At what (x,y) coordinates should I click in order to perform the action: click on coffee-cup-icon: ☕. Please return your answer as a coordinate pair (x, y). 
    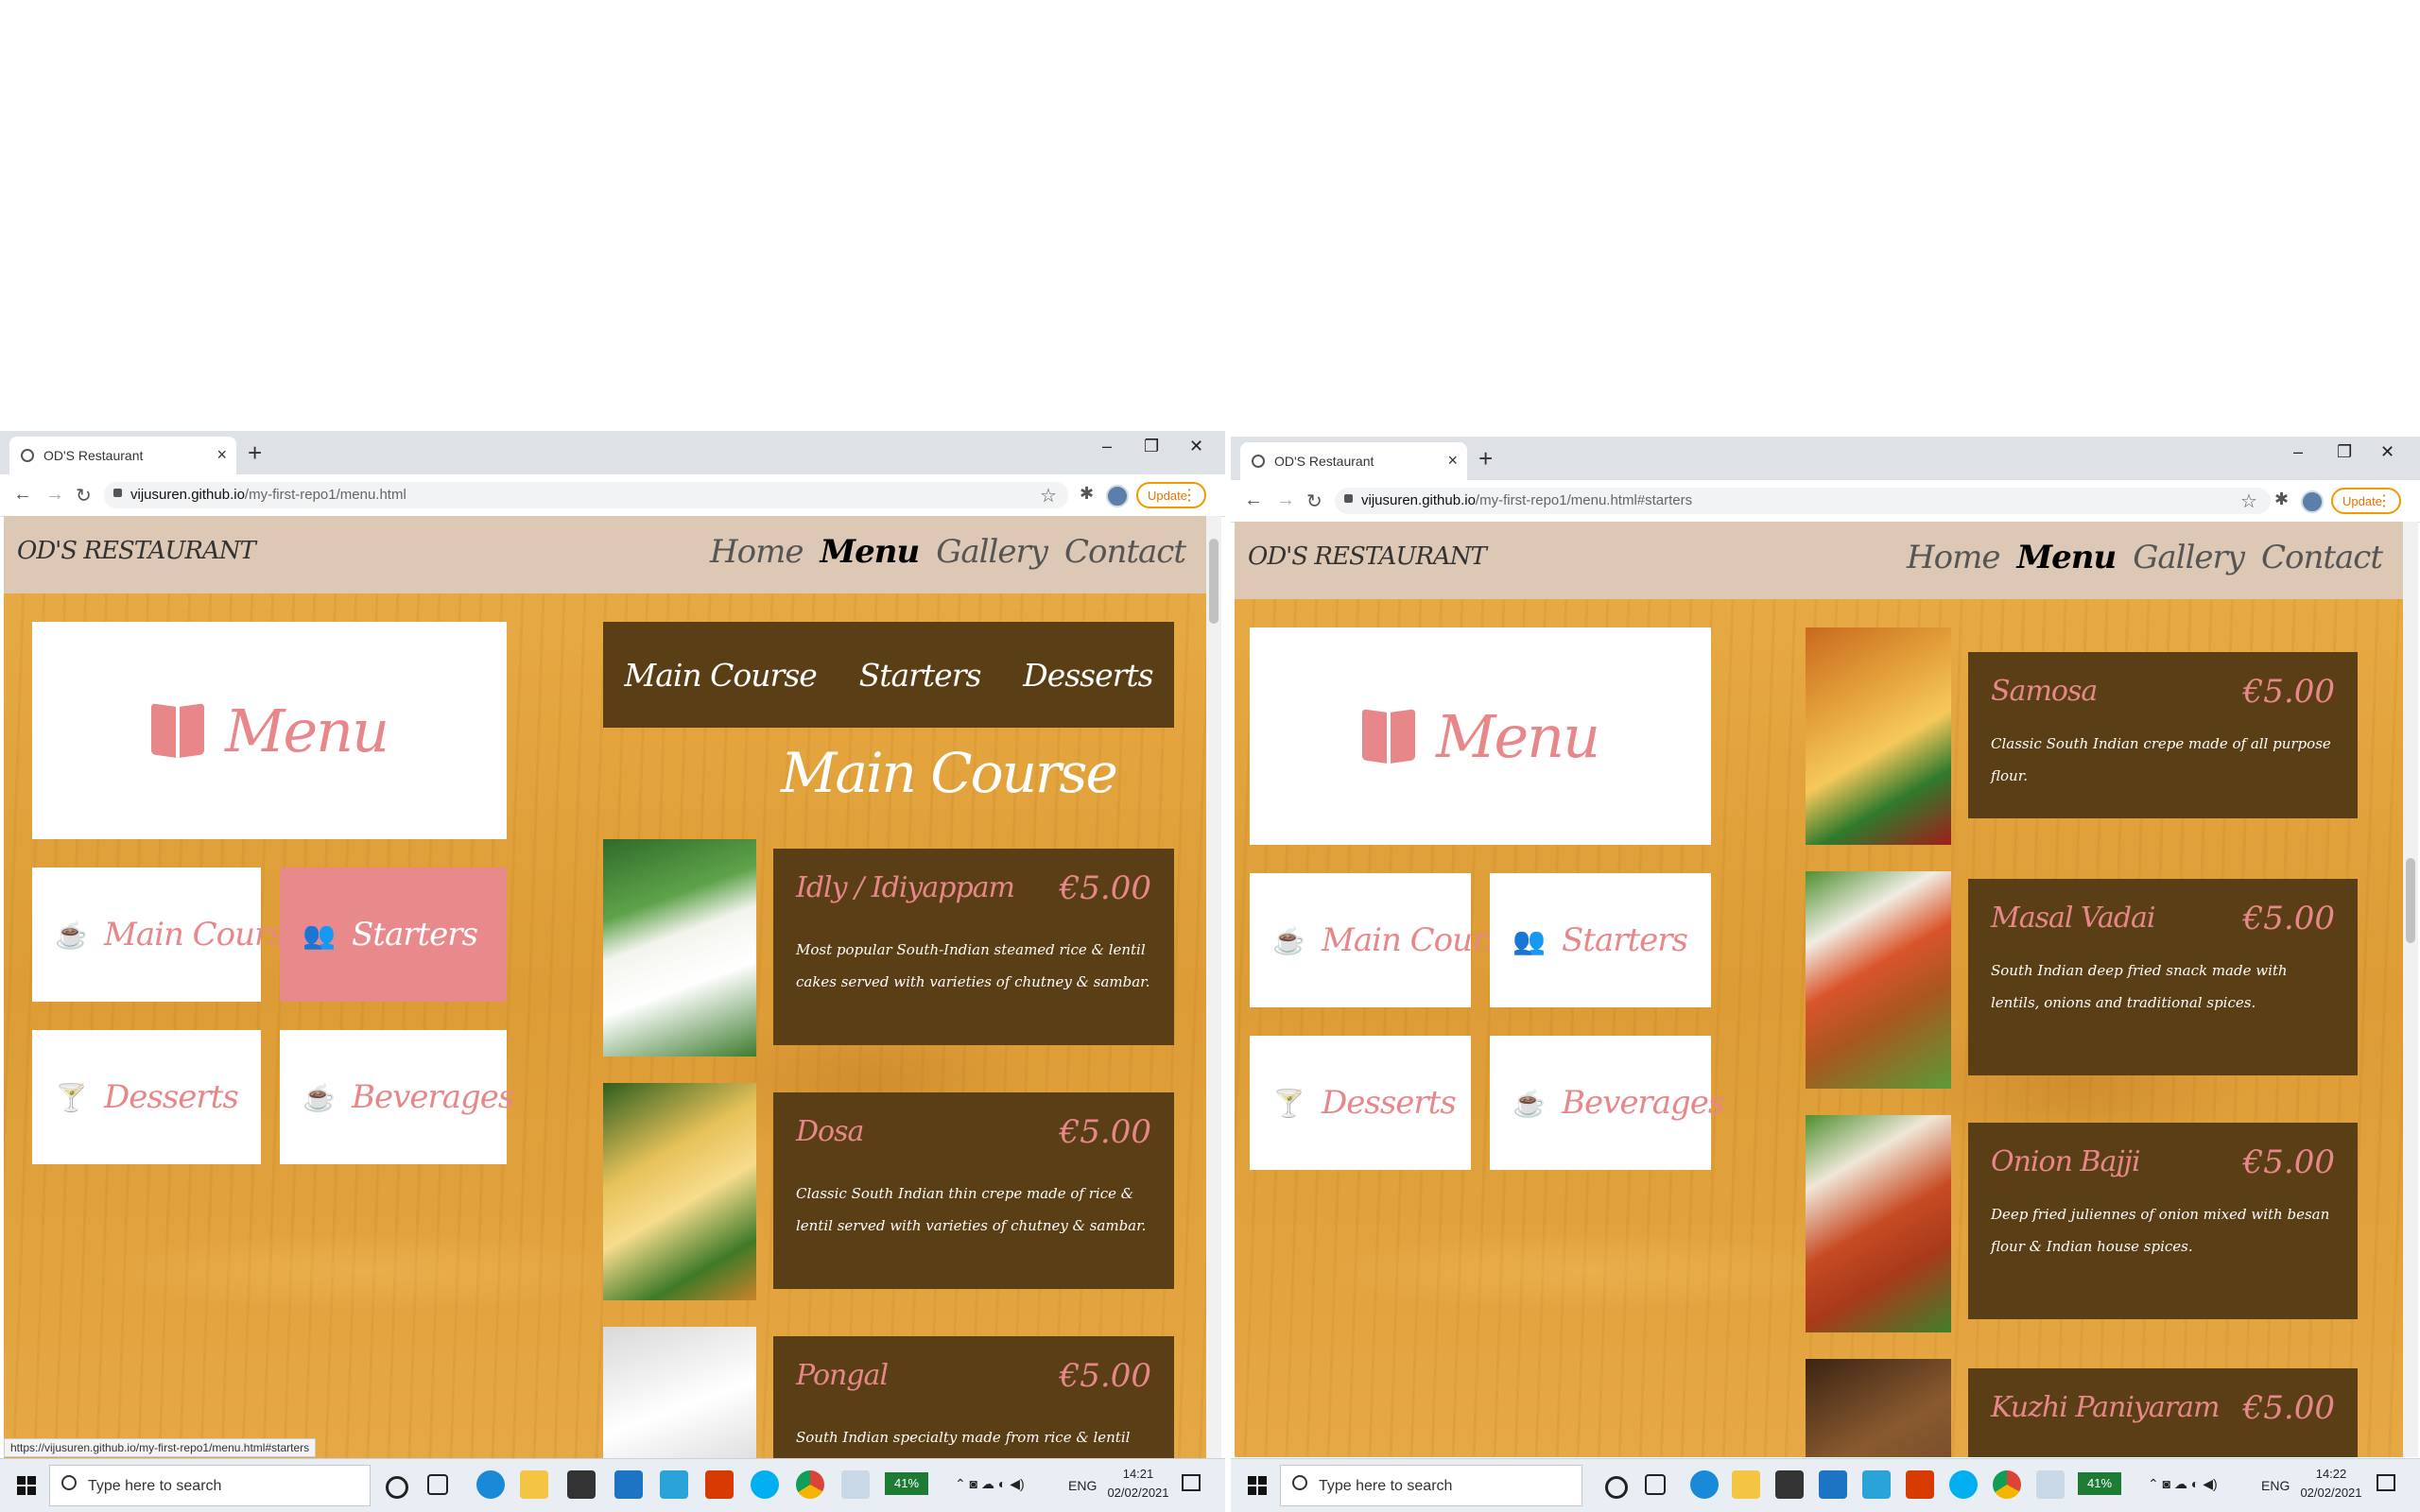
    Looking at the image, I should click on (71, 934).